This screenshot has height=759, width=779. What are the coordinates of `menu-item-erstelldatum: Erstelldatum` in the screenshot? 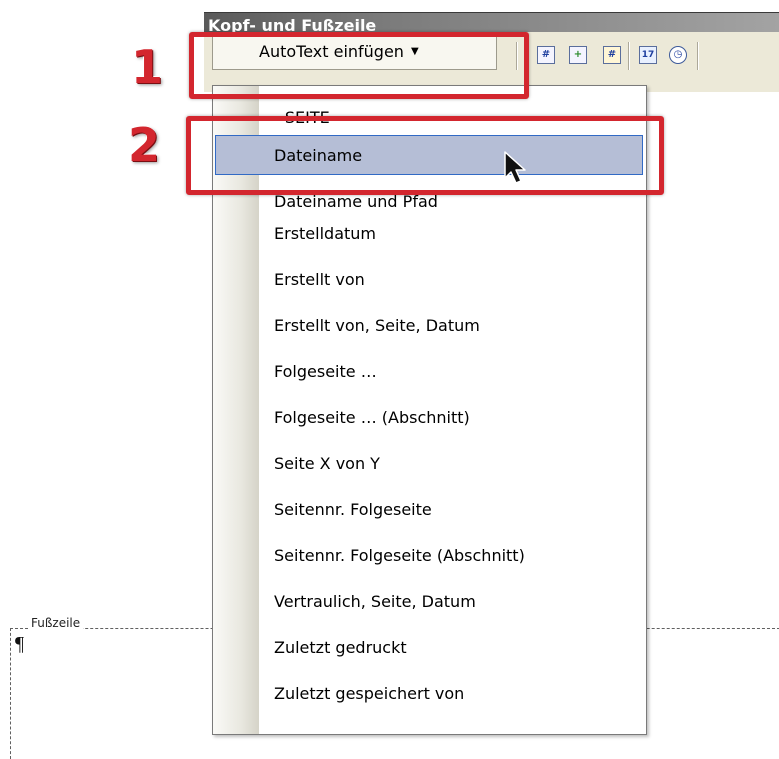 It's located at (429, 234).